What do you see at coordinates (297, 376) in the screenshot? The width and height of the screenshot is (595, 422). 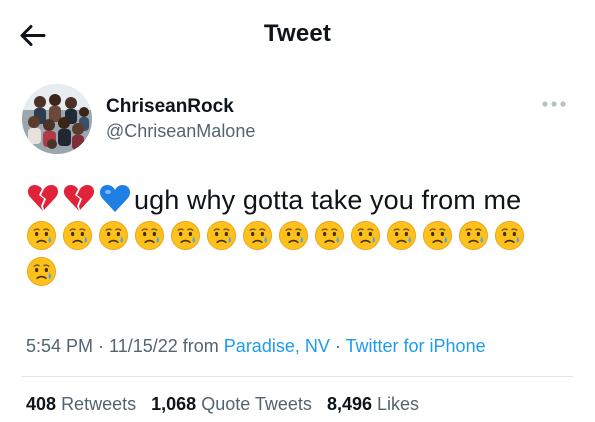 I see `divider` at bounding box center [297, 376].